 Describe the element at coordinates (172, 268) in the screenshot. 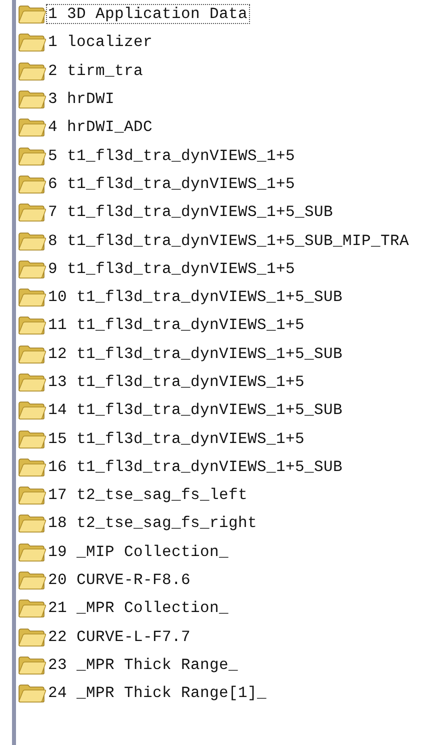

I see `folder-name: 9 t1_fl3d_tra_dynVIEWS_1+5` at that location.